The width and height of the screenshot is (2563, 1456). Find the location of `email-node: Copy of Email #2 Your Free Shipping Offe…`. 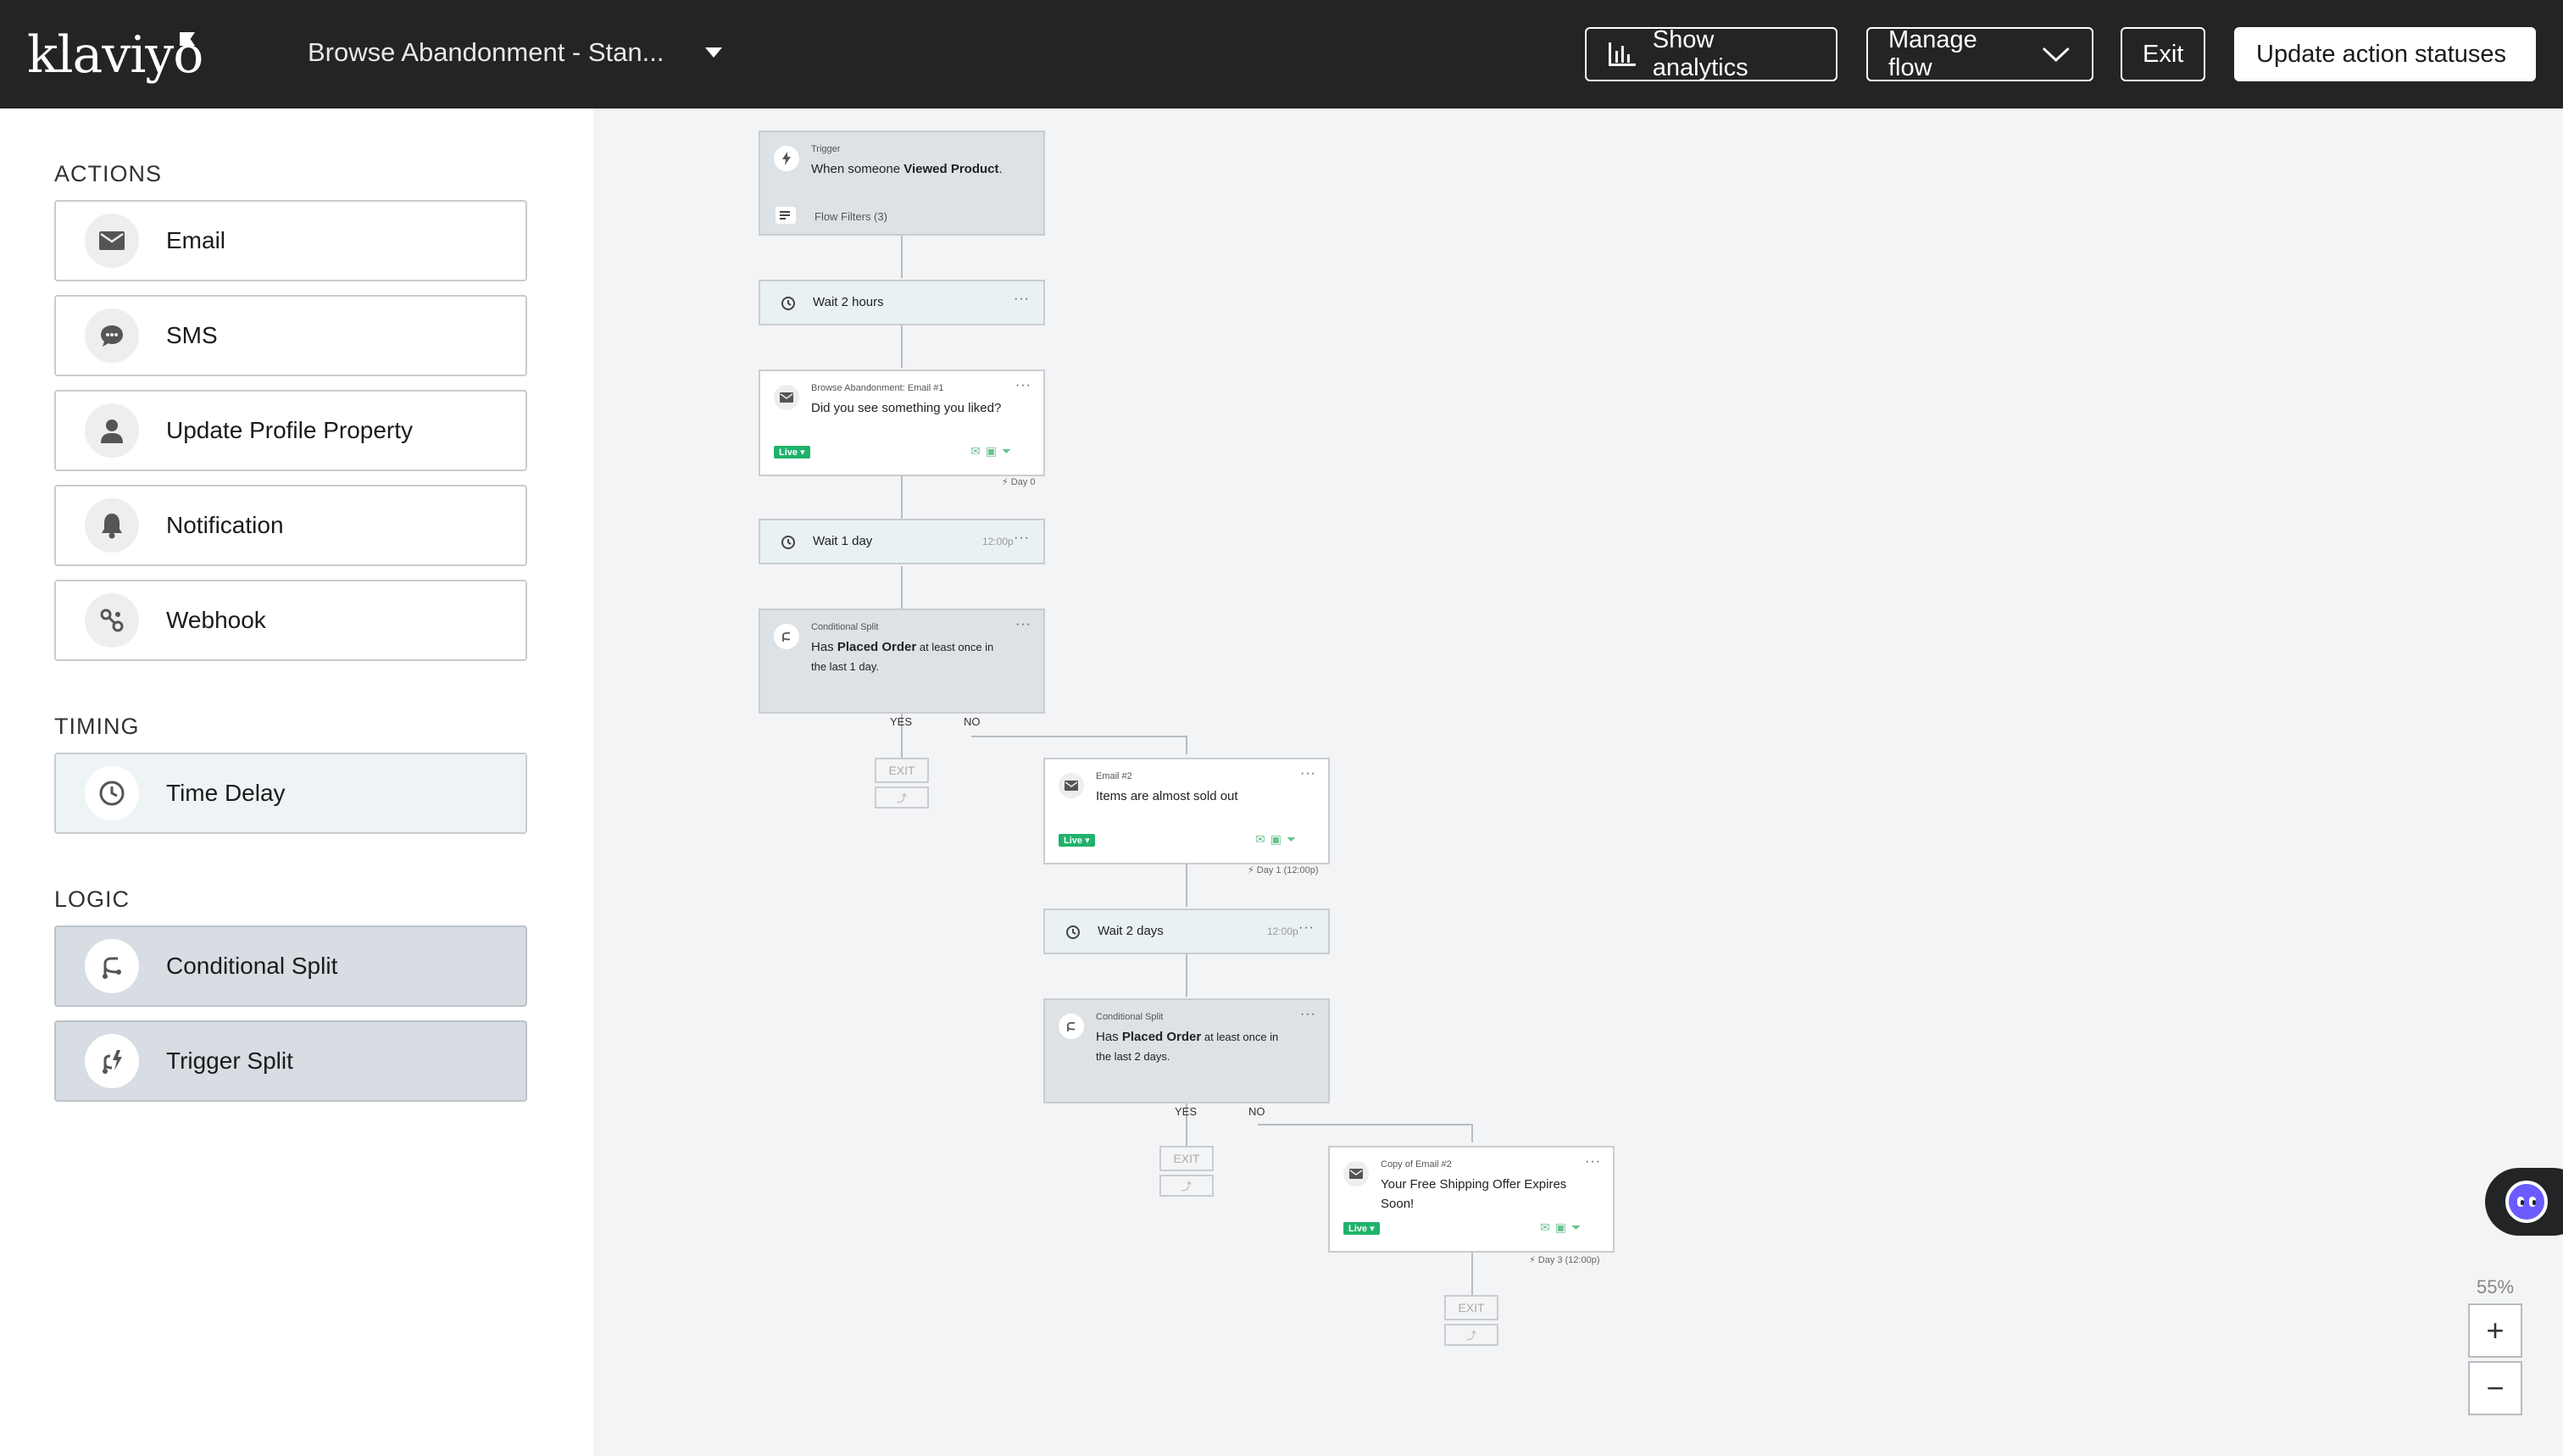

email-node: Copy of Email #2 Your Free Shipping Offe… is located at coordinates (1471, 1199).